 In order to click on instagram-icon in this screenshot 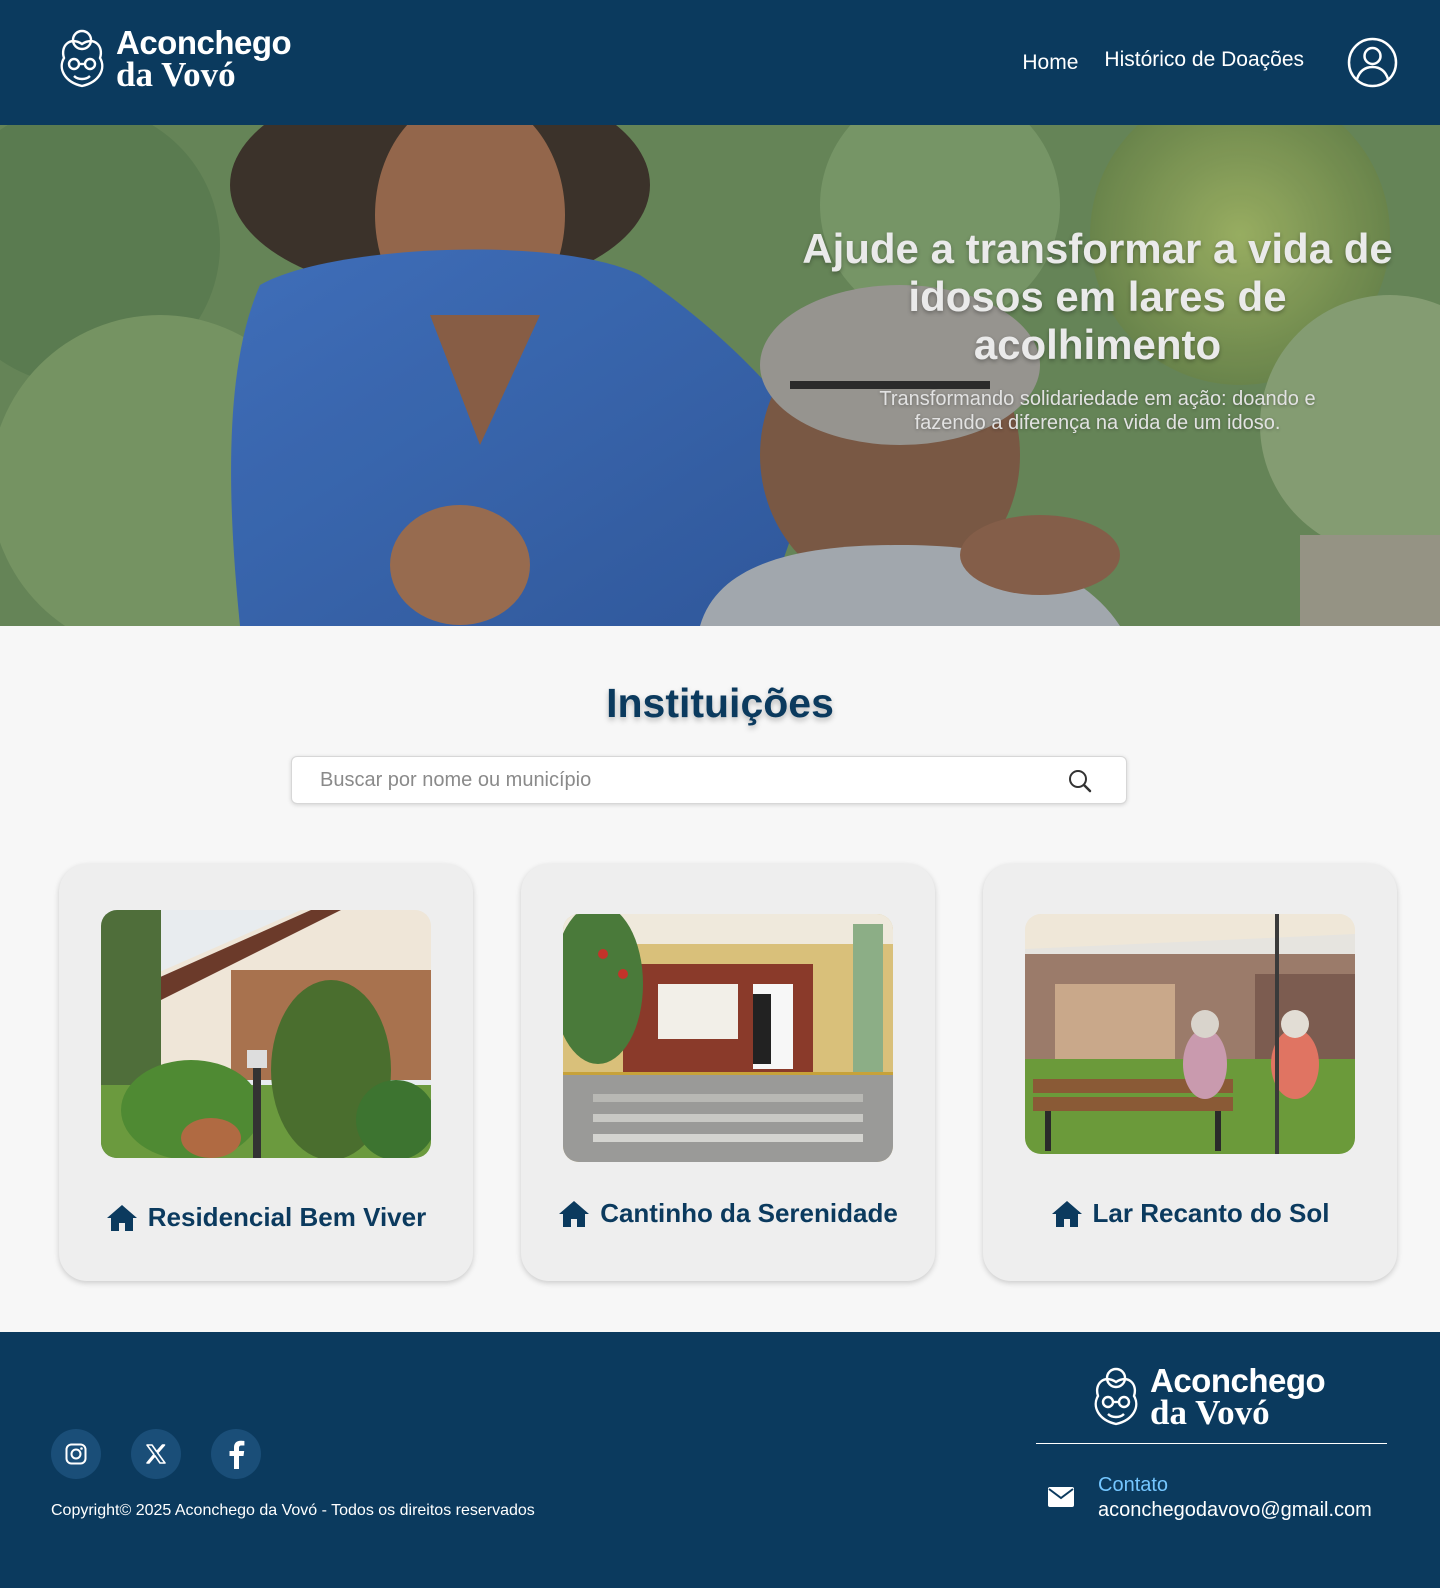, I will do `click(76, 1454)`.